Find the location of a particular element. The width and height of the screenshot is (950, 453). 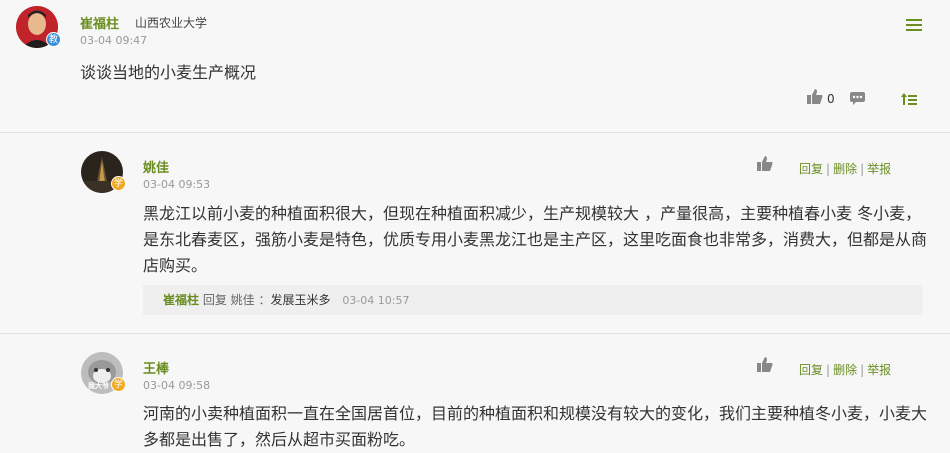

like-count: 0 is located at coordinates (831, 99).